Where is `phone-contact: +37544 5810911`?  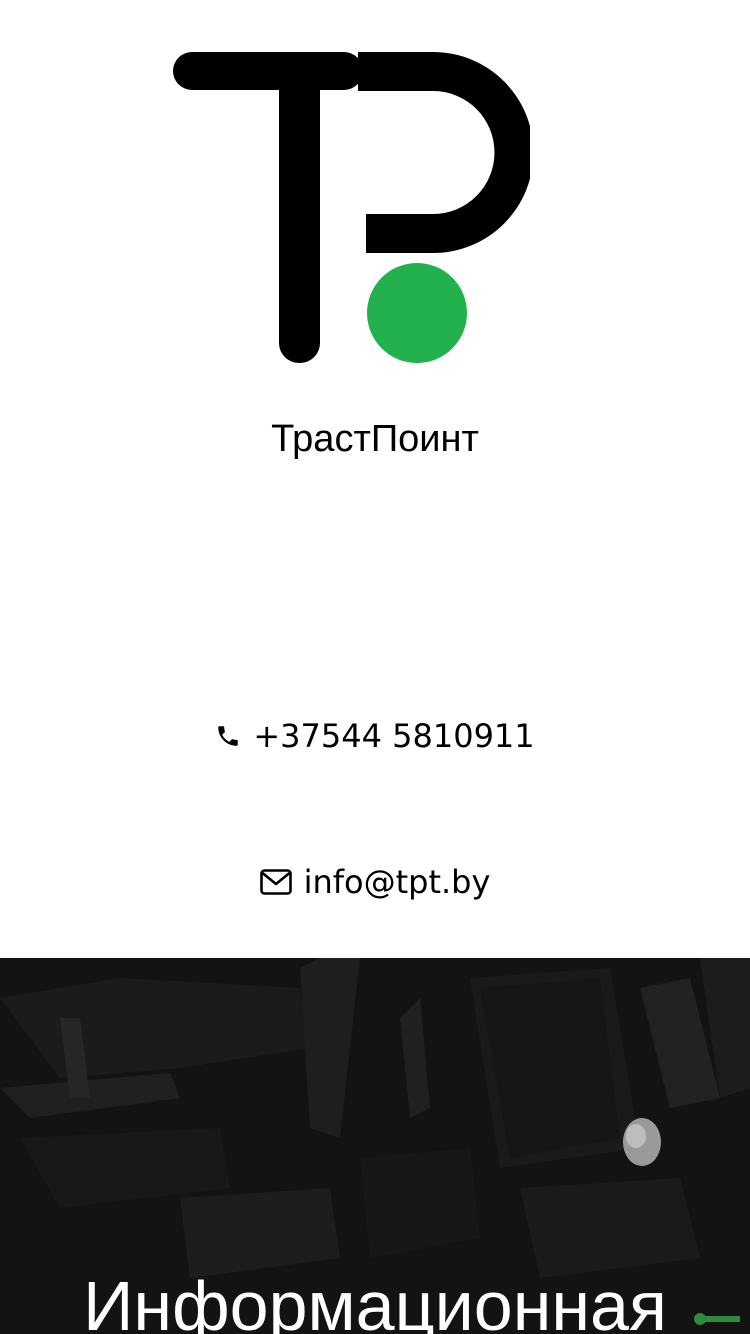
phone-contact: +37544 5810911 is located at coordinates (375, 736).